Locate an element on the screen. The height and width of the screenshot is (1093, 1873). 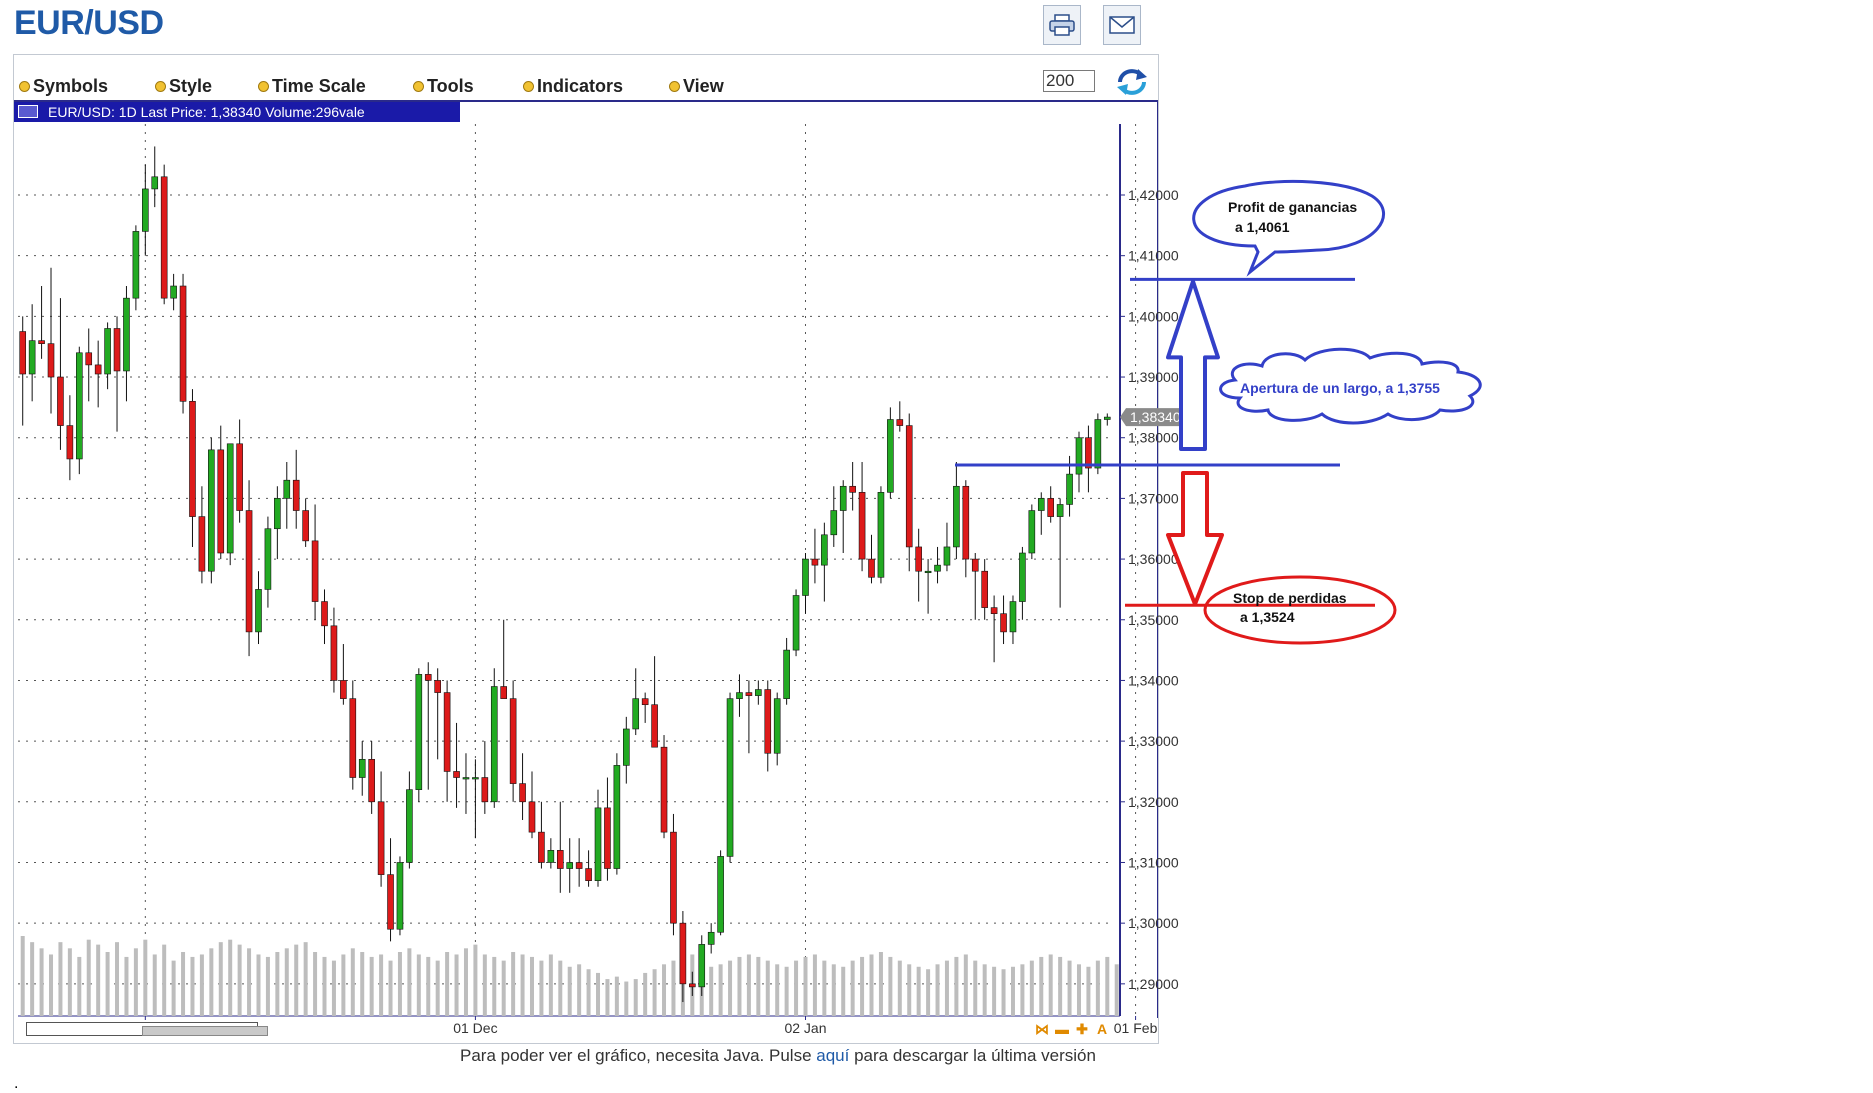
entry-label: Apertura de un largo, a 1,3755 is located at coordinates (1340, 388).